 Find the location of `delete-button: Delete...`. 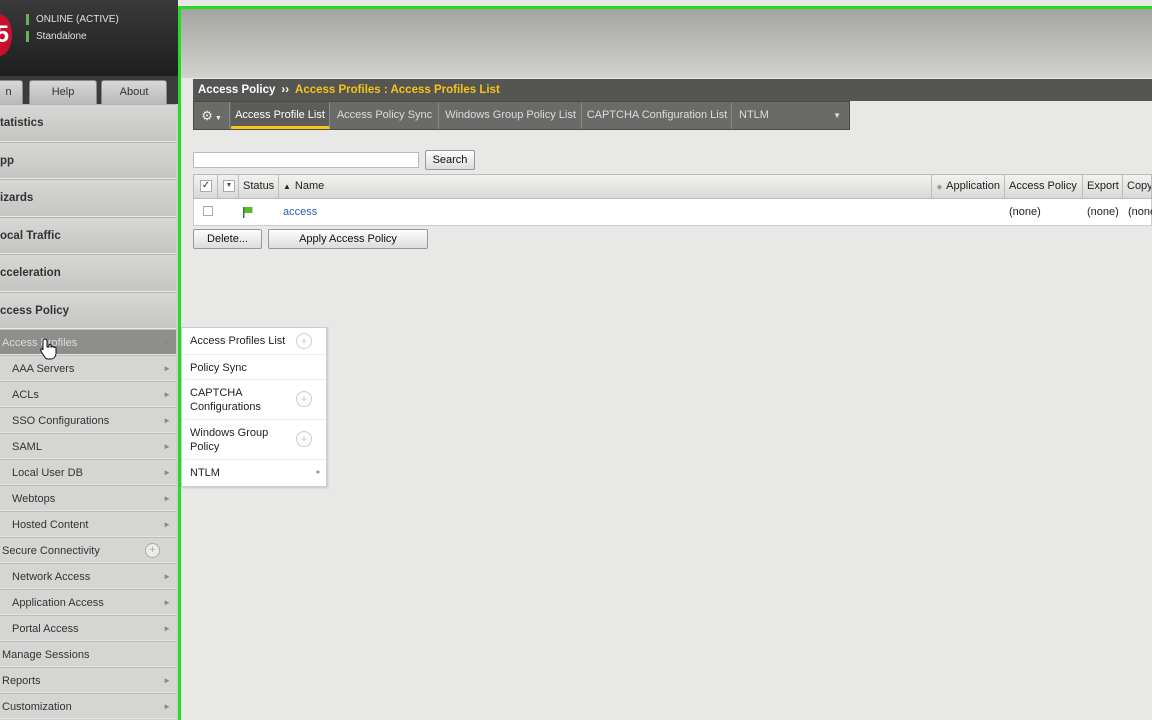

delete-button: Delete... is located at coordinates (227, 239).